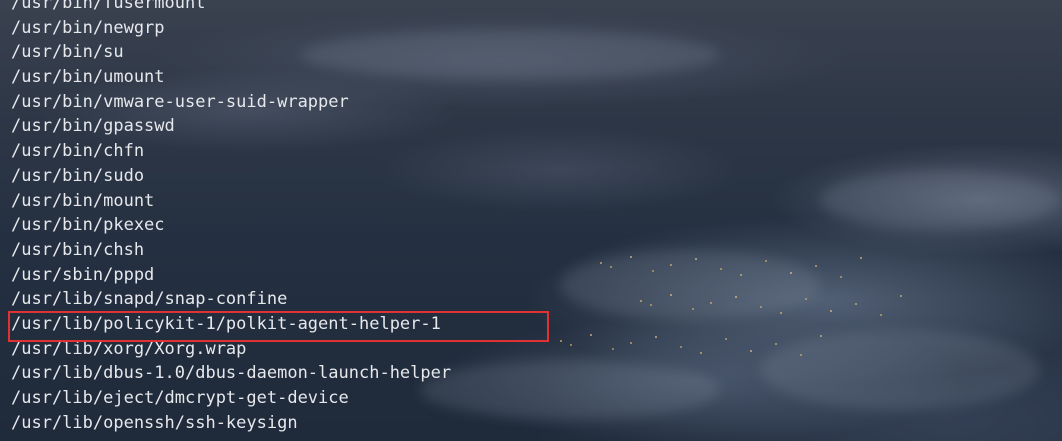 The height and width of the screenshot is (441, 1062). What do you see at coordinates (108, 6) in the screenshot?
I see `output-line: /usr/bin/fusermount` at bounding box center [108, 6].